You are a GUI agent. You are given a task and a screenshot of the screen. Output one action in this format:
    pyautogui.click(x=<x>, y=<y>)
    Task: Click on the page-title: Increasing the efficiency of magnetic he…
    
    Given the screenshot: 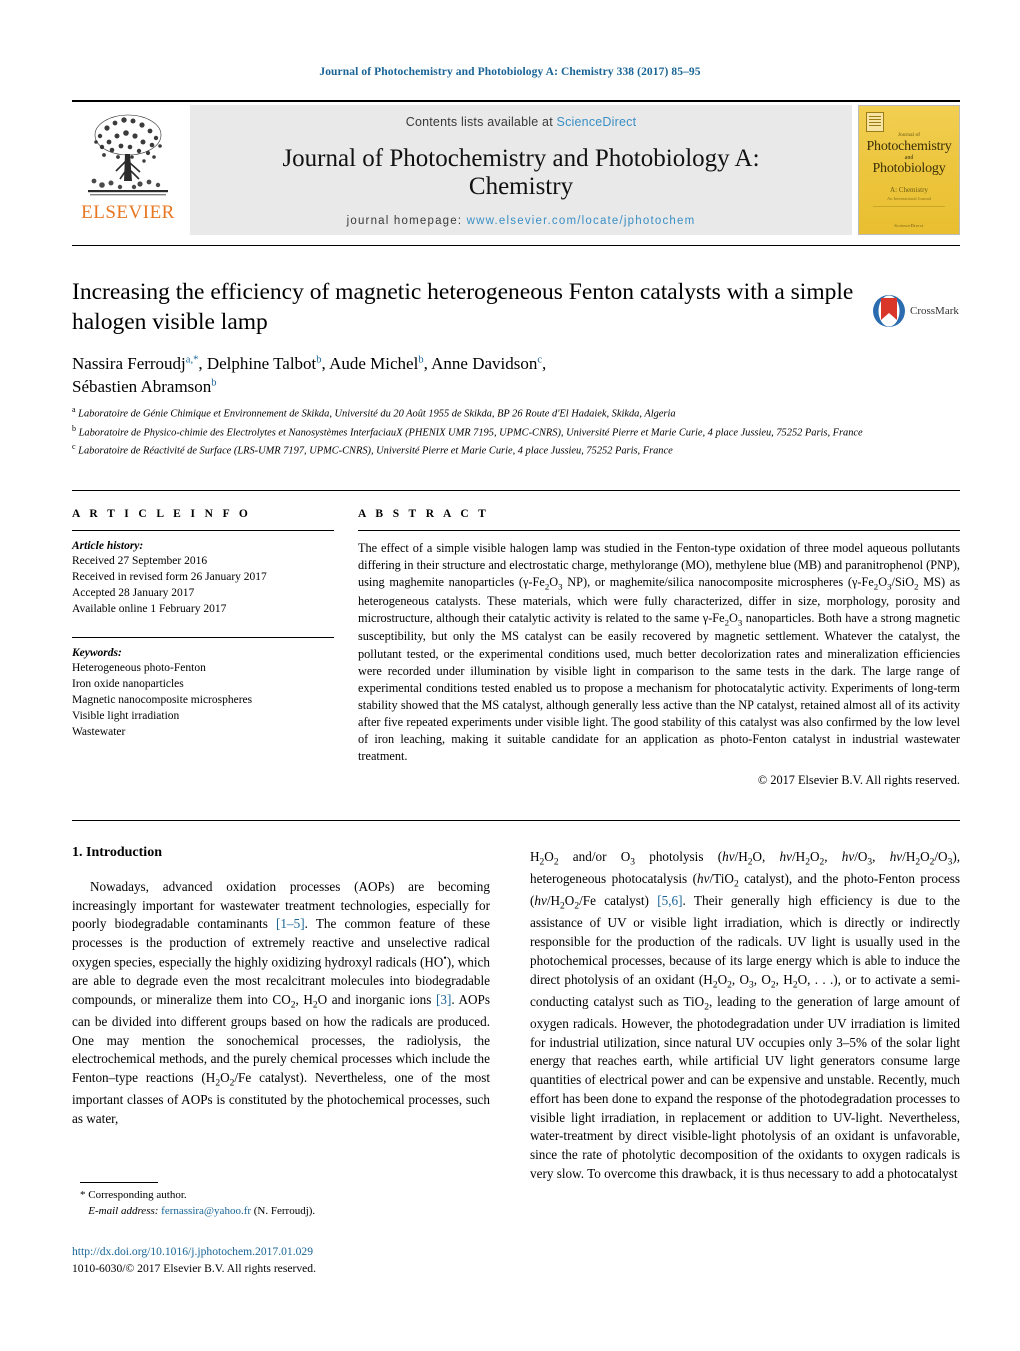 What is the action you would take?
    pyautogui.click(x=463, y=307)
    